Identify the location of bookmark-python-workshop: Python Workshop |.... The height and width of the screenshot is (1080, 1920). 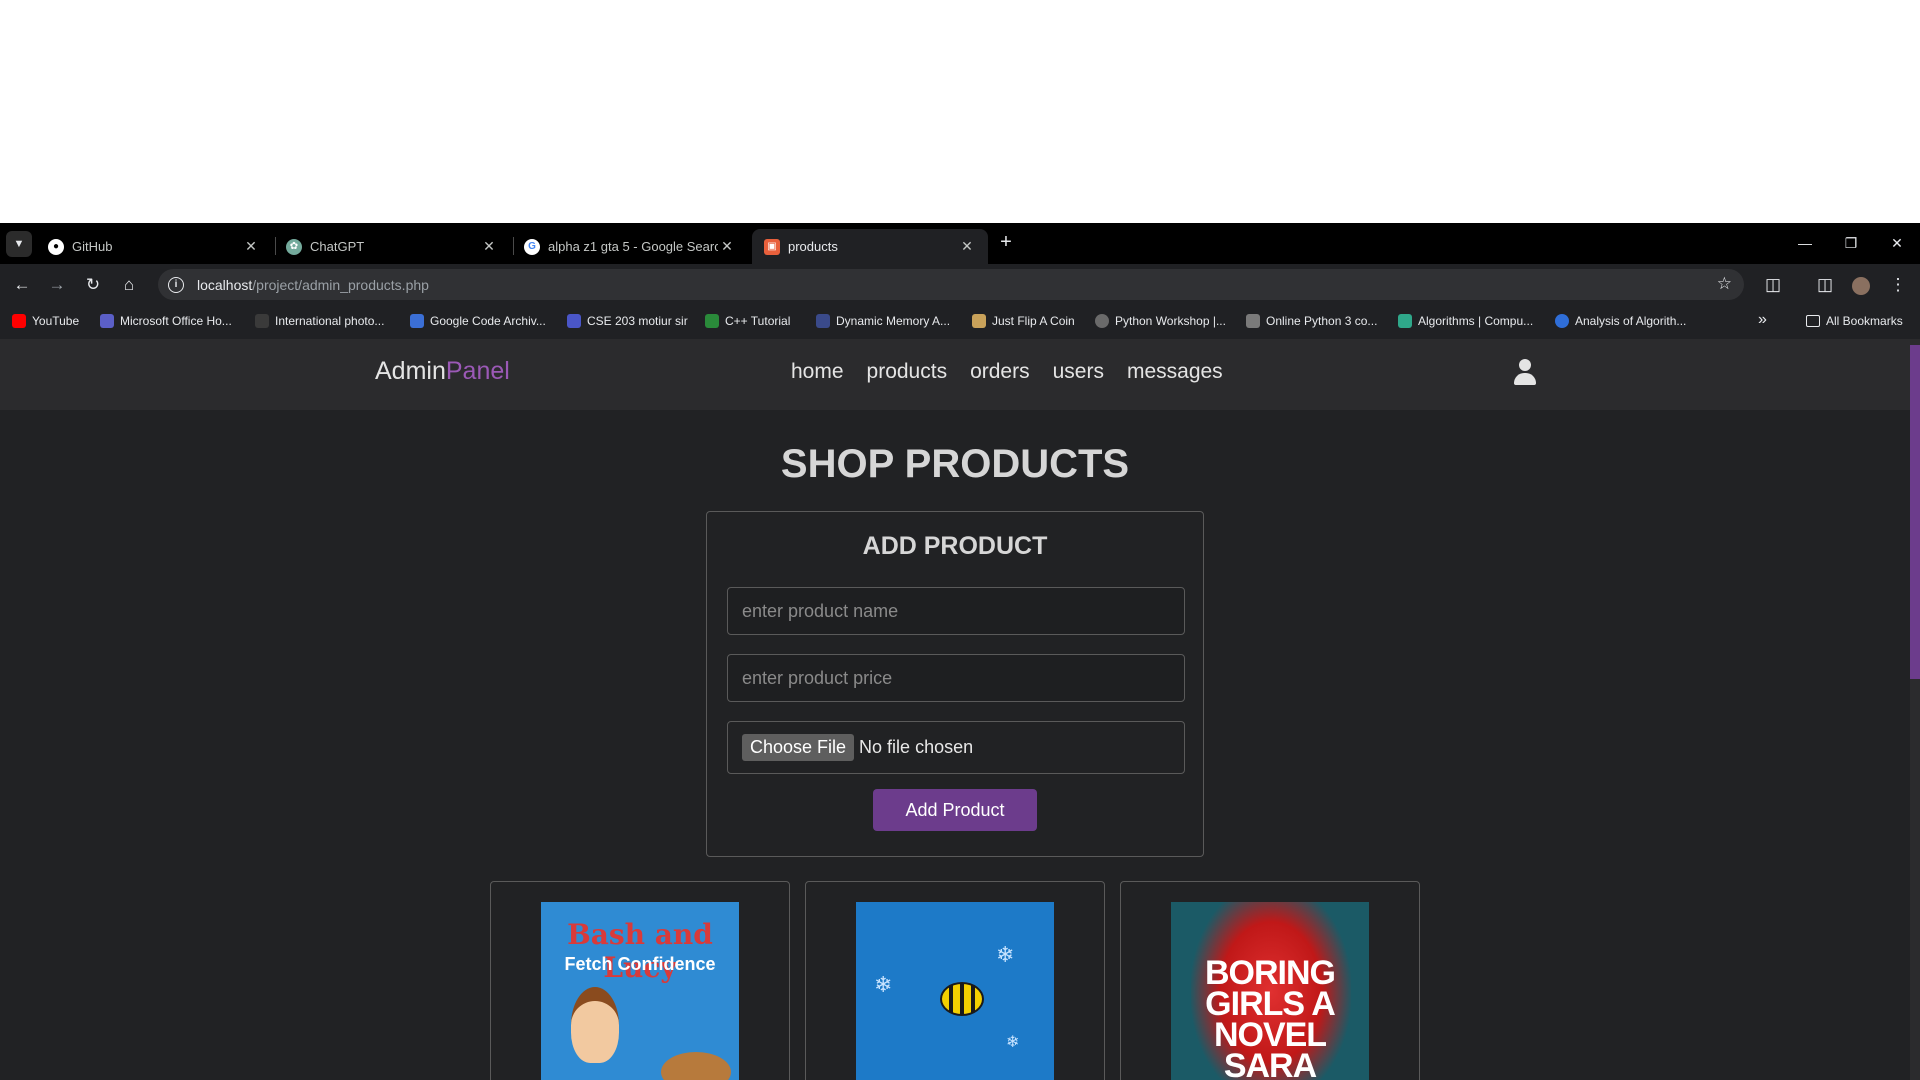
(1160, 321).